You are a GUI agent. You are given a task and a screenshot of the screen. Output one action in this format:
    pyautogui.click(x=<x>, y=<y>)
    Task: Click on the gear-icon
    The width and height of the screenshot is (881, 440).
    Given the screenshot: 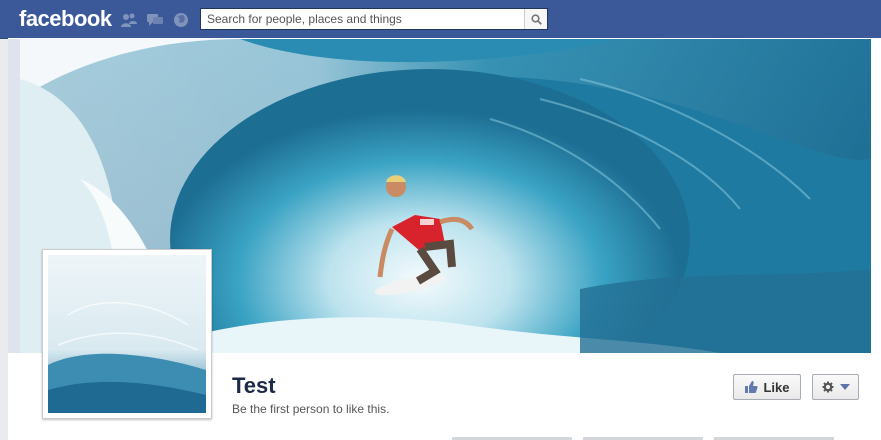 What is the action you would take?
    pyautogui.click(x=827, y=387)
    